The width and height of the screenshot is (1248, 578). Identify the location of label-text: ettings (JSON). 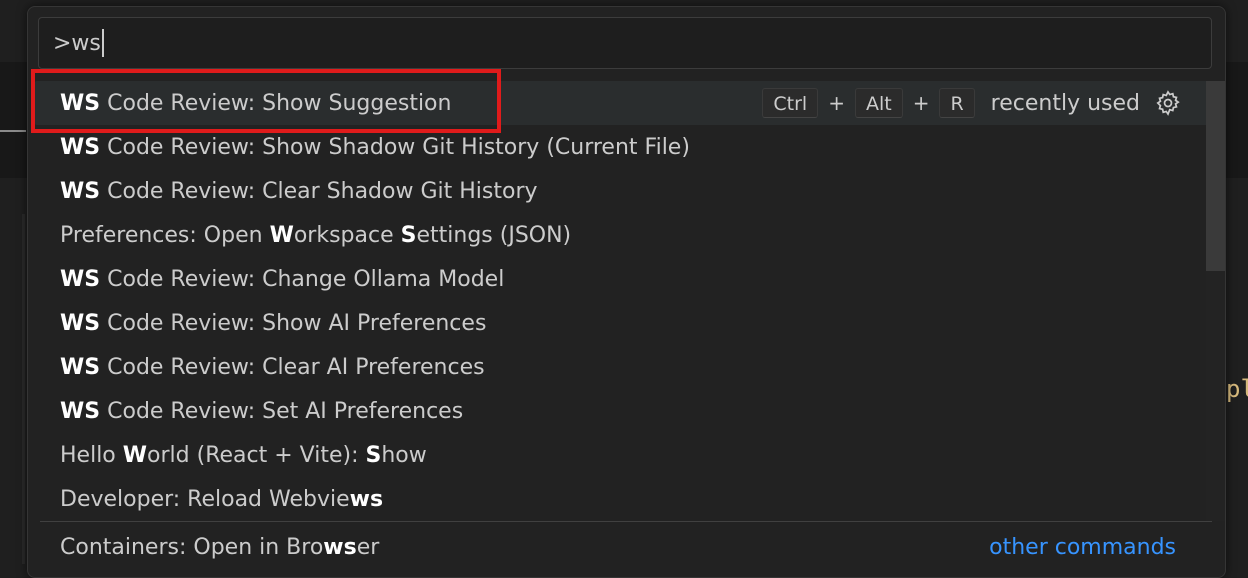
(494, 235).